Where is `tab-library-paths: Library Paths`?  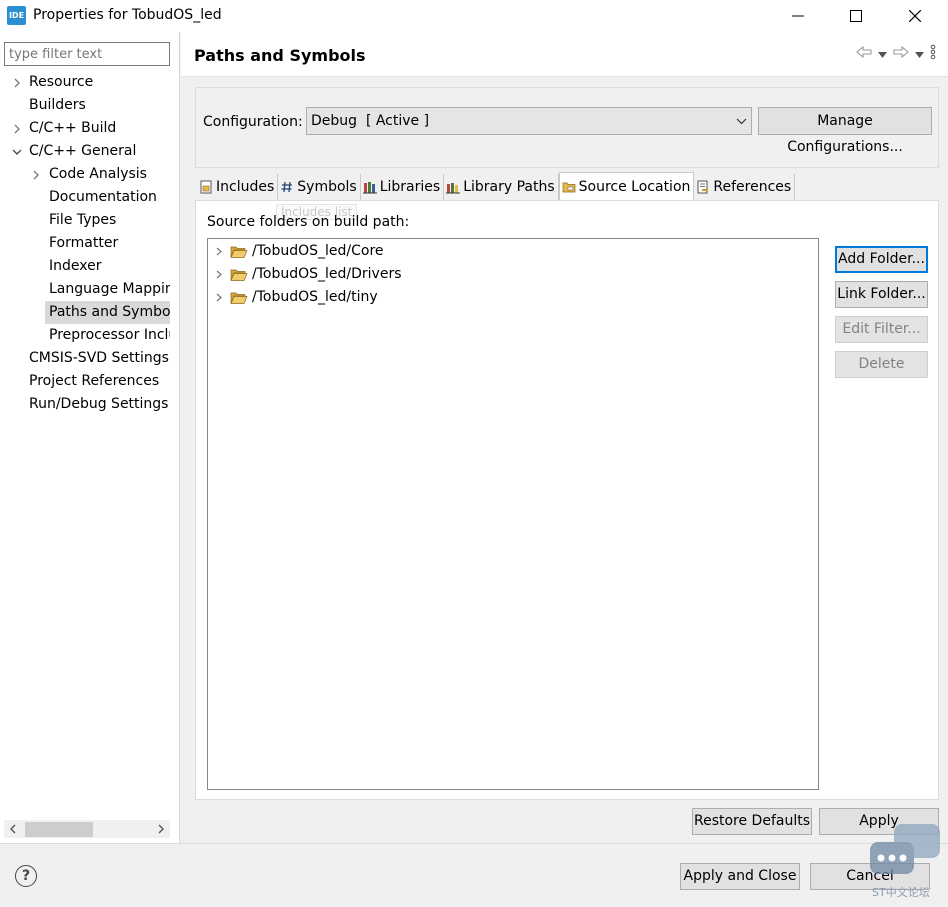
tab-library-paths: Library Paths is located at coordinates (501, 187).